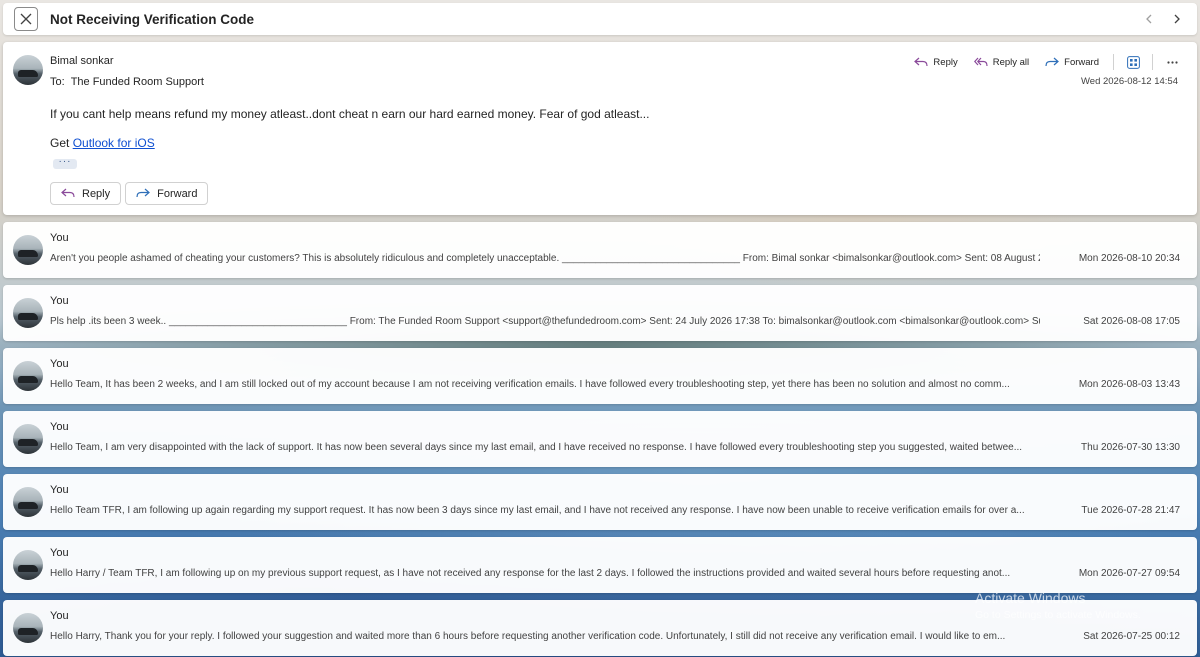 This screenshot has width=1200, height=657. Describe the element at coordinates (1130, 447) in the screenshot. I see `thread-date: Thu 2026-07-30 13:30` at that location.